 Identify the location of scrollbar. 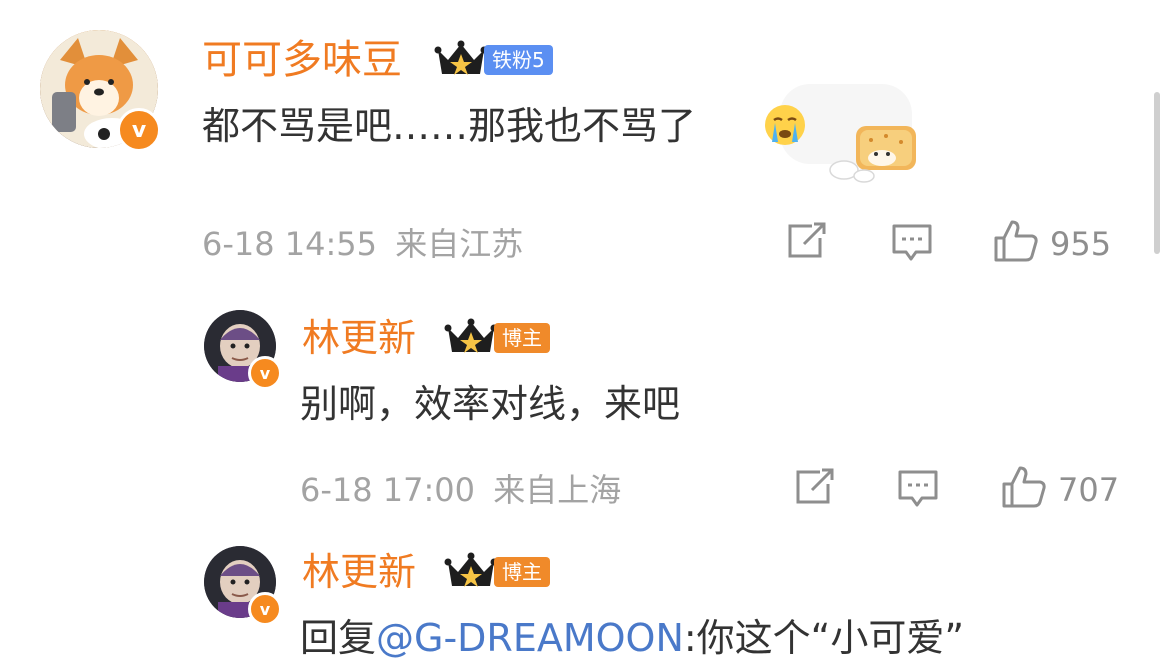
(1157, 173).